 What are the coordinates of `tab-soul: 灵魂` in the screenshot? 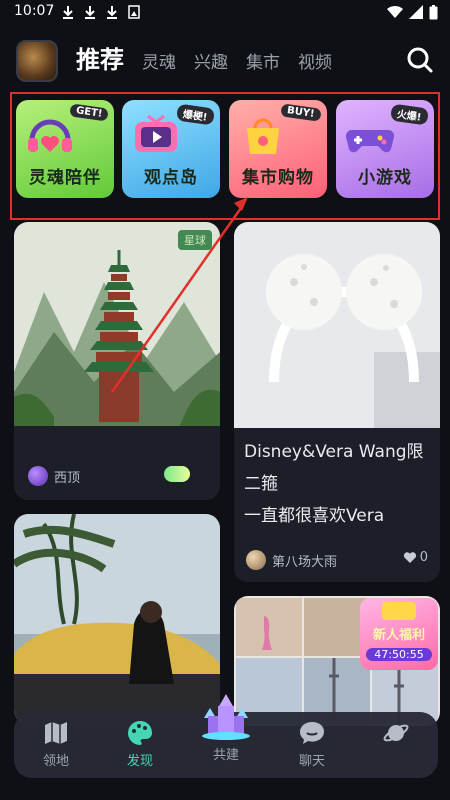 It's located at (159, 60).